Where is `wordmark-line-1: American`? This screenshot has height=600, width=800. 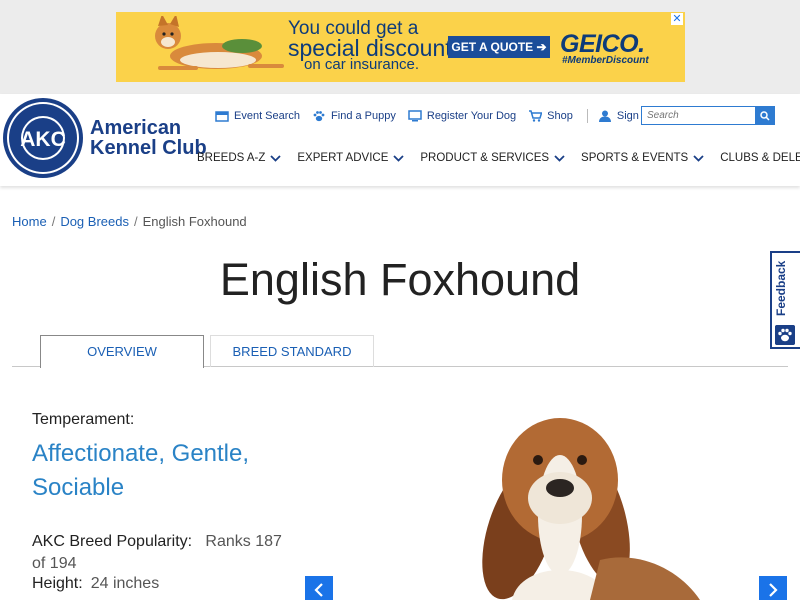
wordmark-line-1: American is located at coordinates (136, 128).